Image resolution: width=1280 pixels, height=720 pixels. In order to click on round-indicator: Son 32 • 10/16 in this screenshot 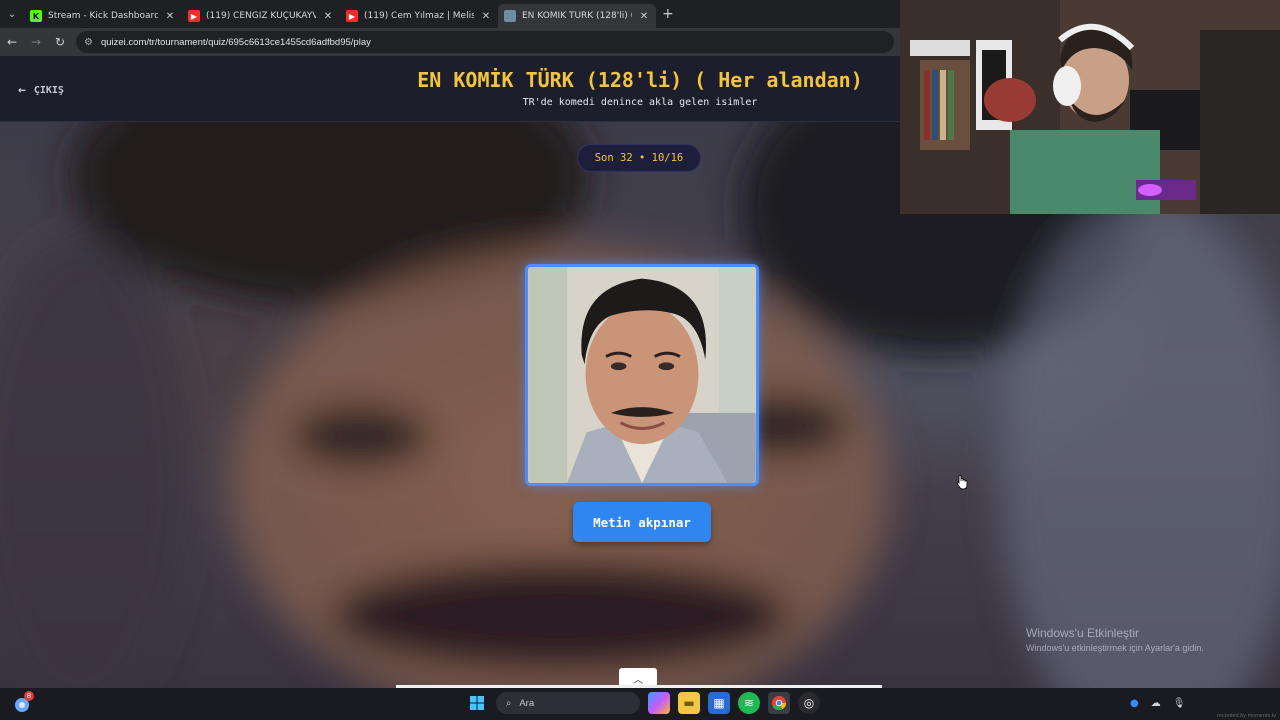, I will do `click(639, 158)`.